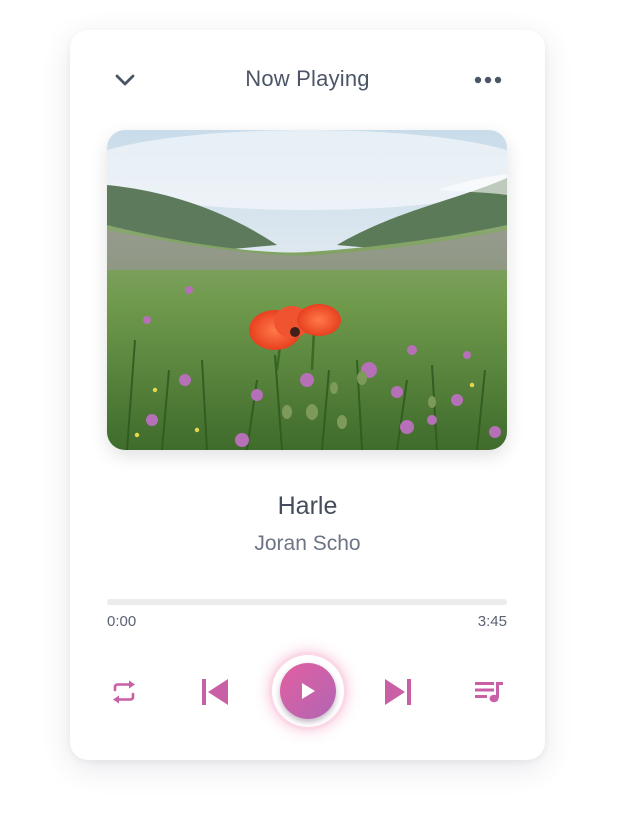 This screenshot has height=815, width=632. I want to click on playback-controls, so click(307, 690).